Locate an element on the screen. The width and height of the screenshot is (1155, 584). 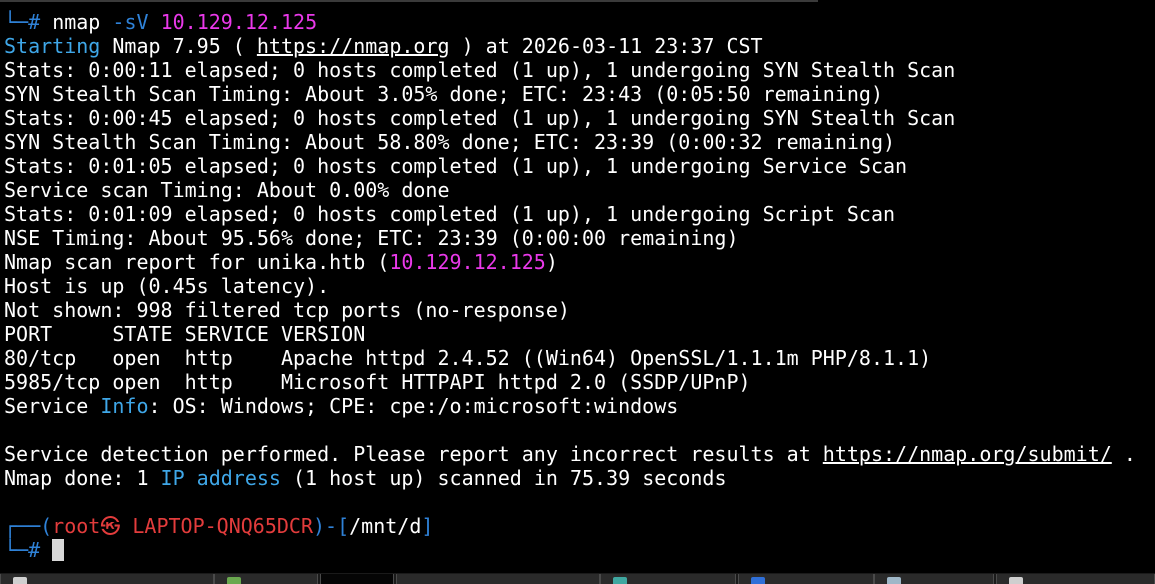
host-up-line: Host is up (0.45s latency). is located at coordinates (167, 286).